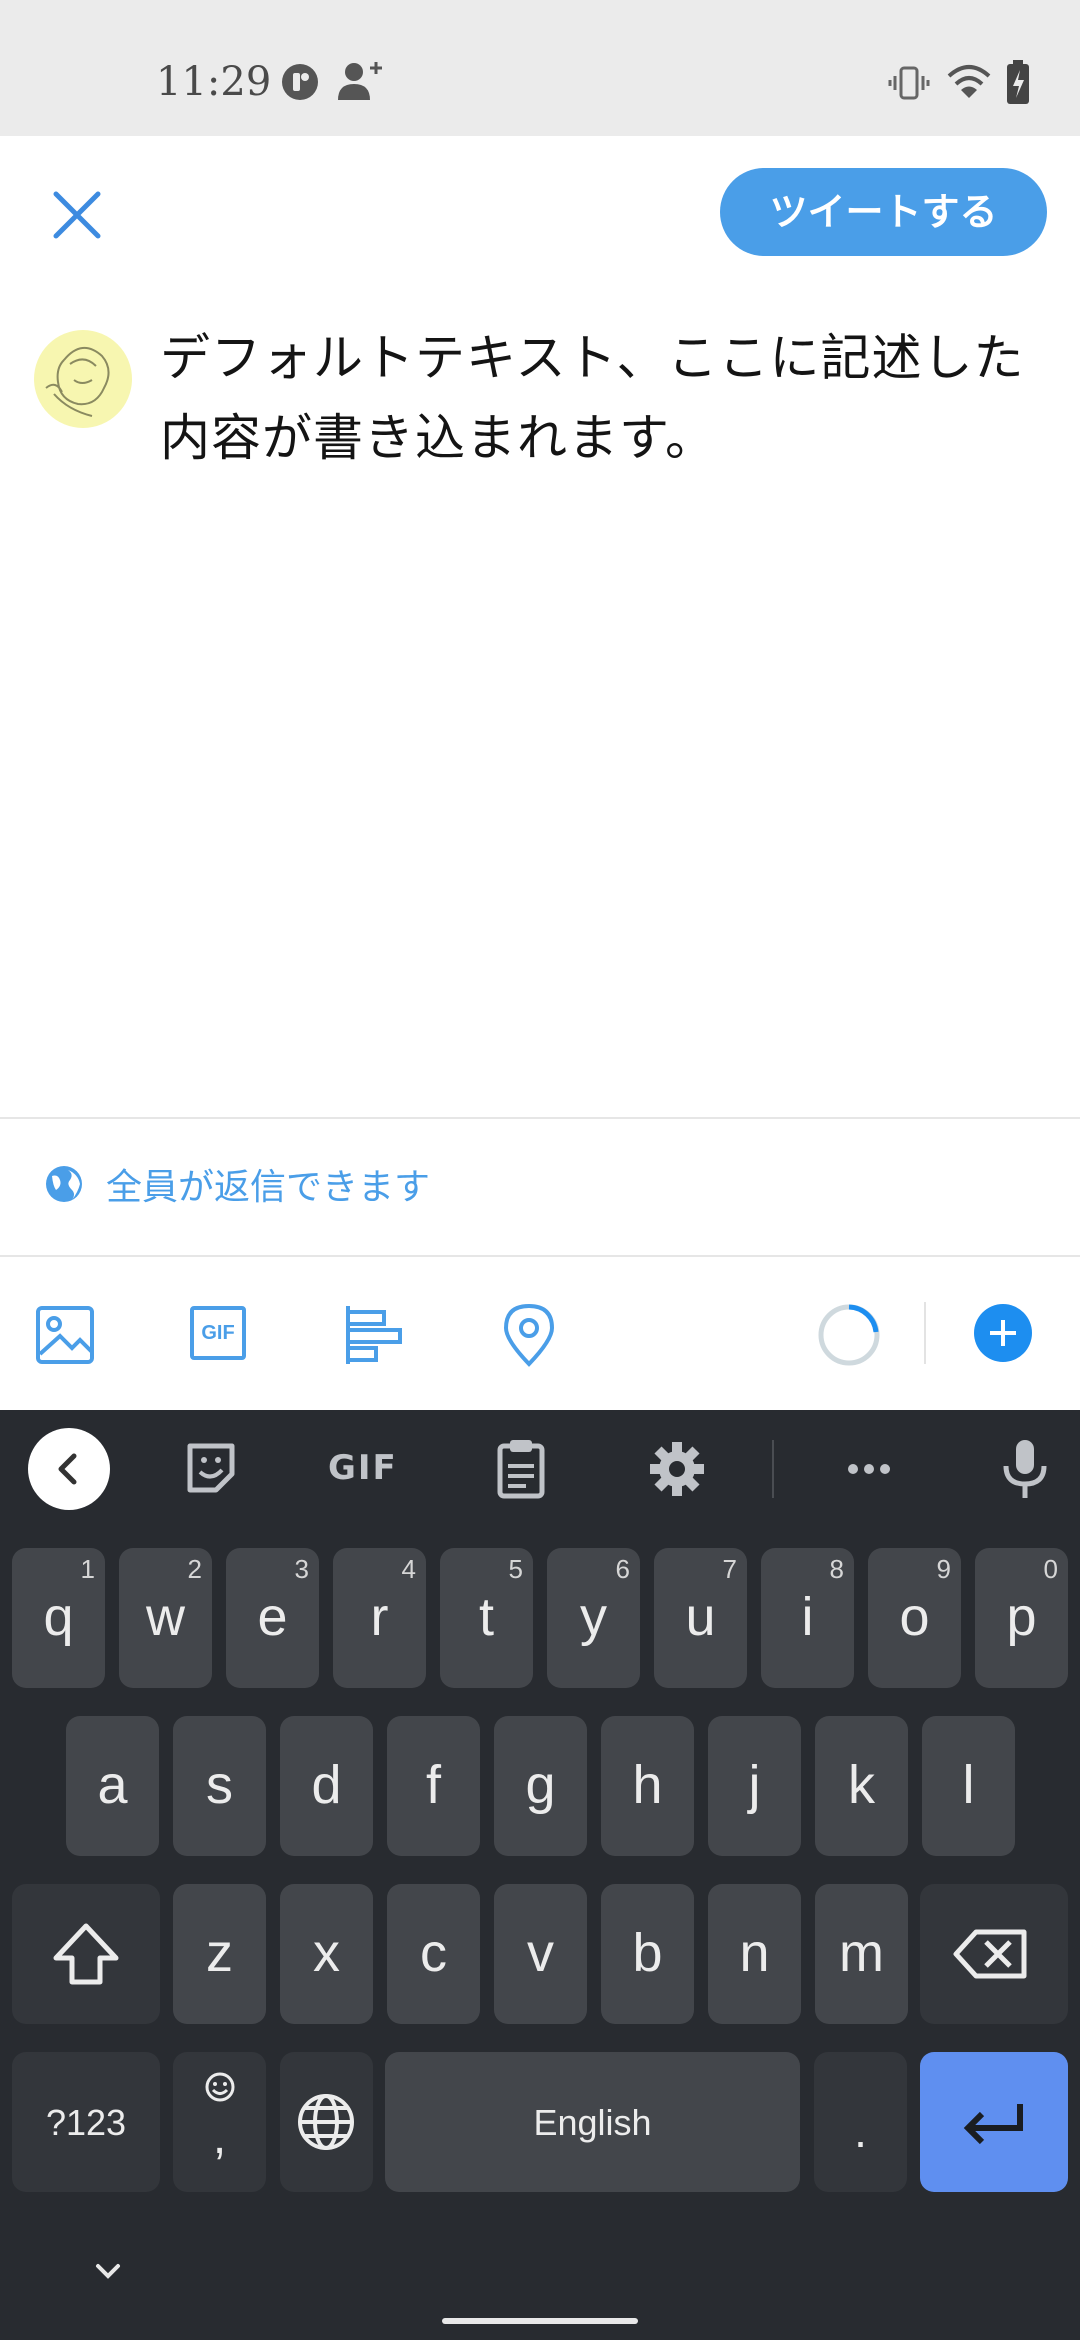  Describe the element at coordinates (754, 1786) in the screenshot. I see `key-j: j` at that location.